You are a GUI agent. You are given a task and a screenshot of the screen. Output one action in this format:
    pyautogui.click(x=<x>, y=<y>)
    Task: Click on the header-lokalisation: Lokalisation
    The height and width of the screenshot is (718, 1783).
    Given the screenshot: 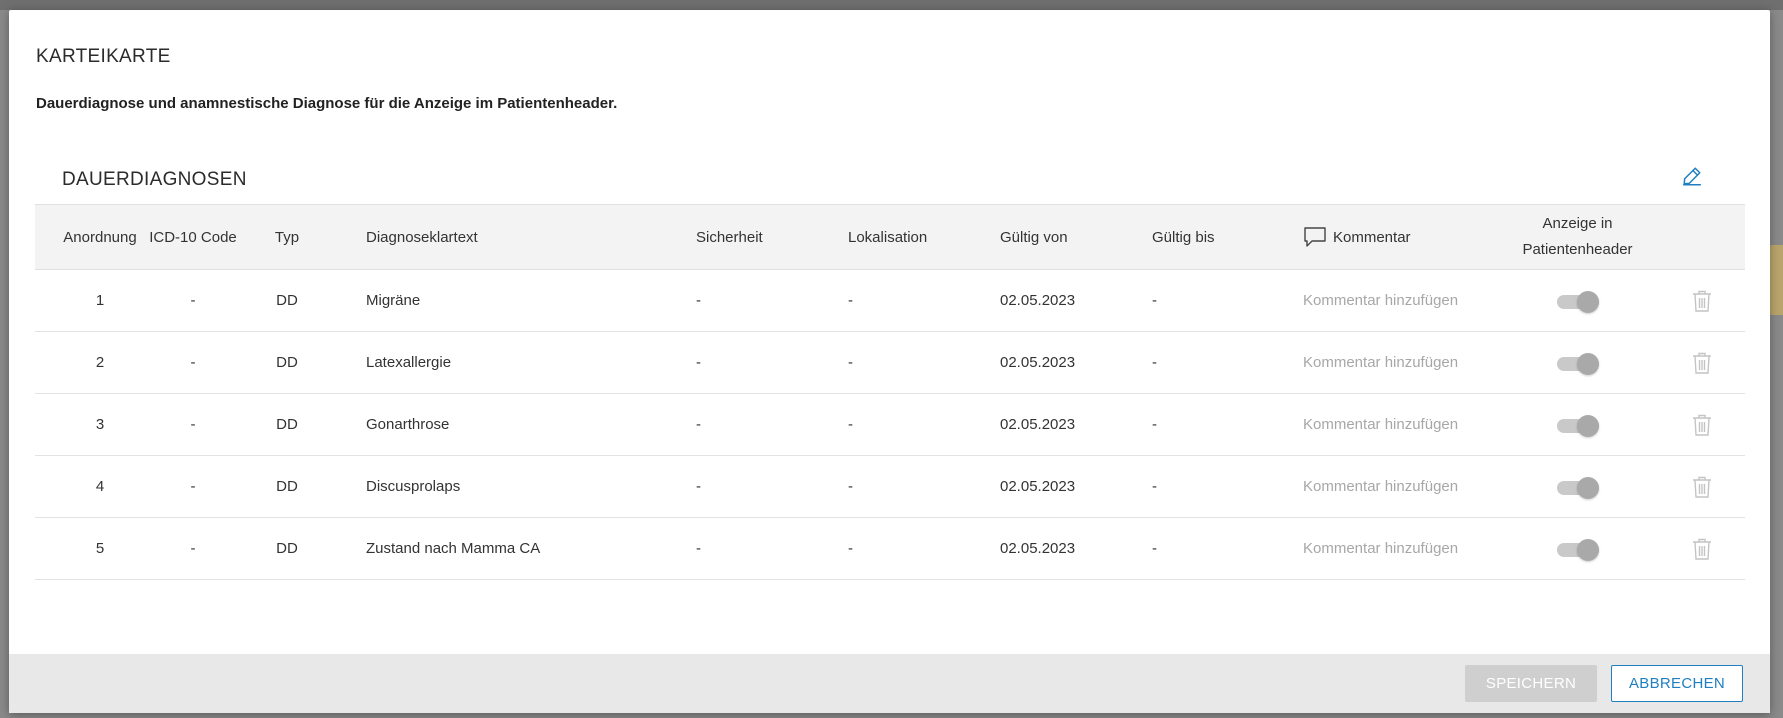 What is the action you would take?
    pyautogui.click(x=888, y=237)
    